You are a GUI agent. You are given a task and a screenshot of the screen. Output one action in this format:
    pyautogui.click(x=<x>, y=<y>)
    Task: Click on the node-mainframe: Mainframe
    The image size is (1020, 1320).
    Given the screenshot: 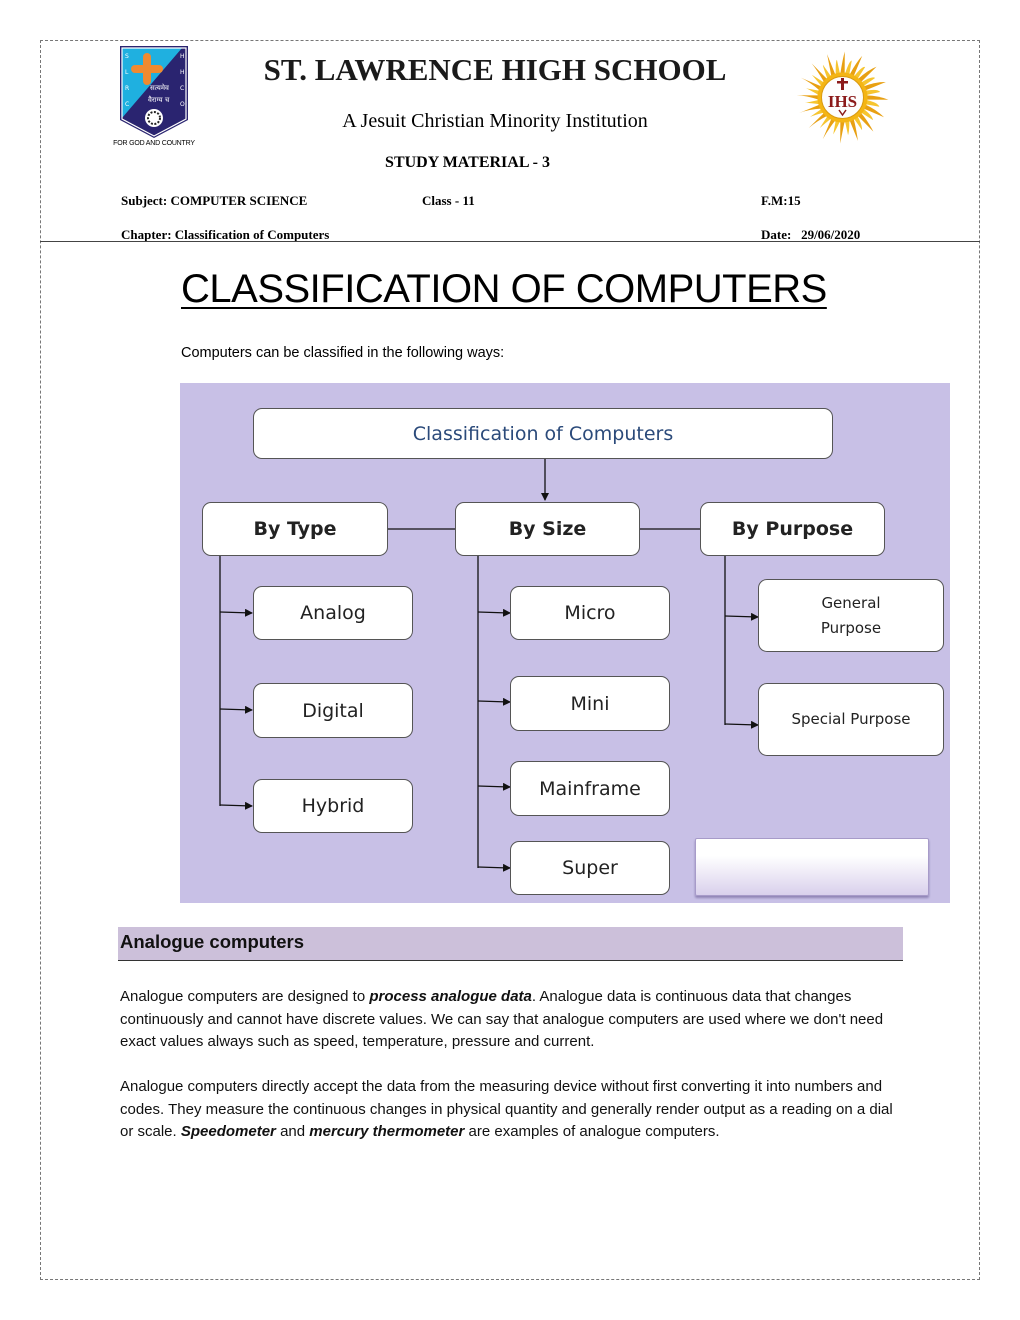 What is the action you would take?
    pyautogui.click(x=590, y=788)
    